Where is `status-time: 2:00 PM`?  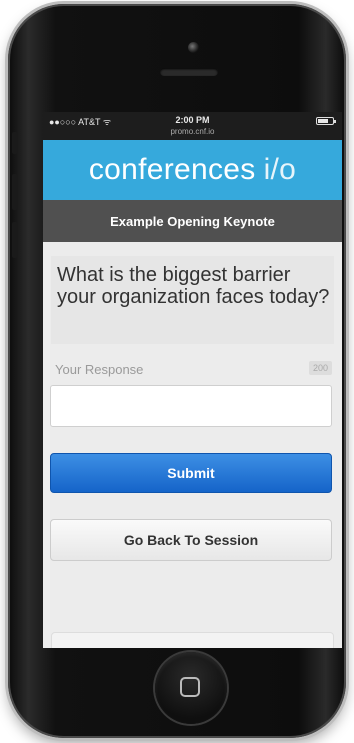
status-time: 2:00 PM is located at coordinates (192, 120).